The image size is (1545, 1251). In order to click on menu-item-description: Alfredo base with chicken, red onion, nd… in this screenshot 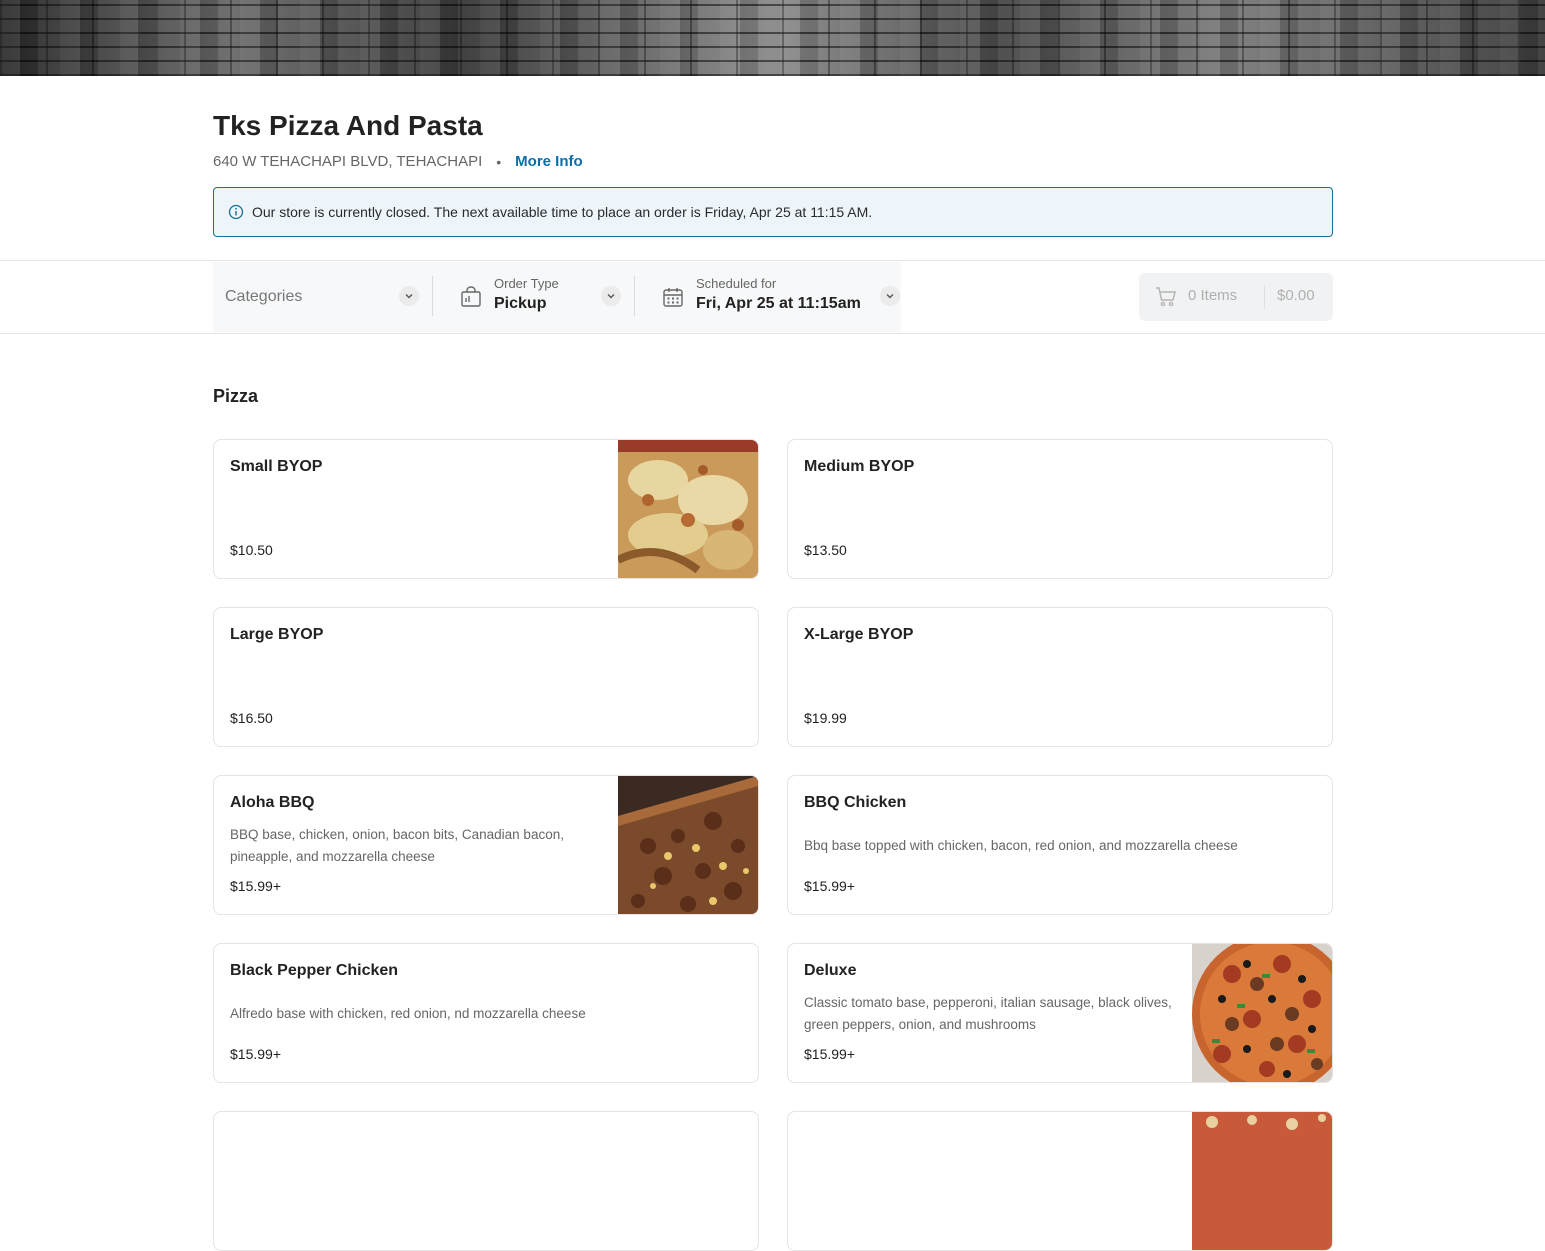, I will do `click(408, 1013)`.